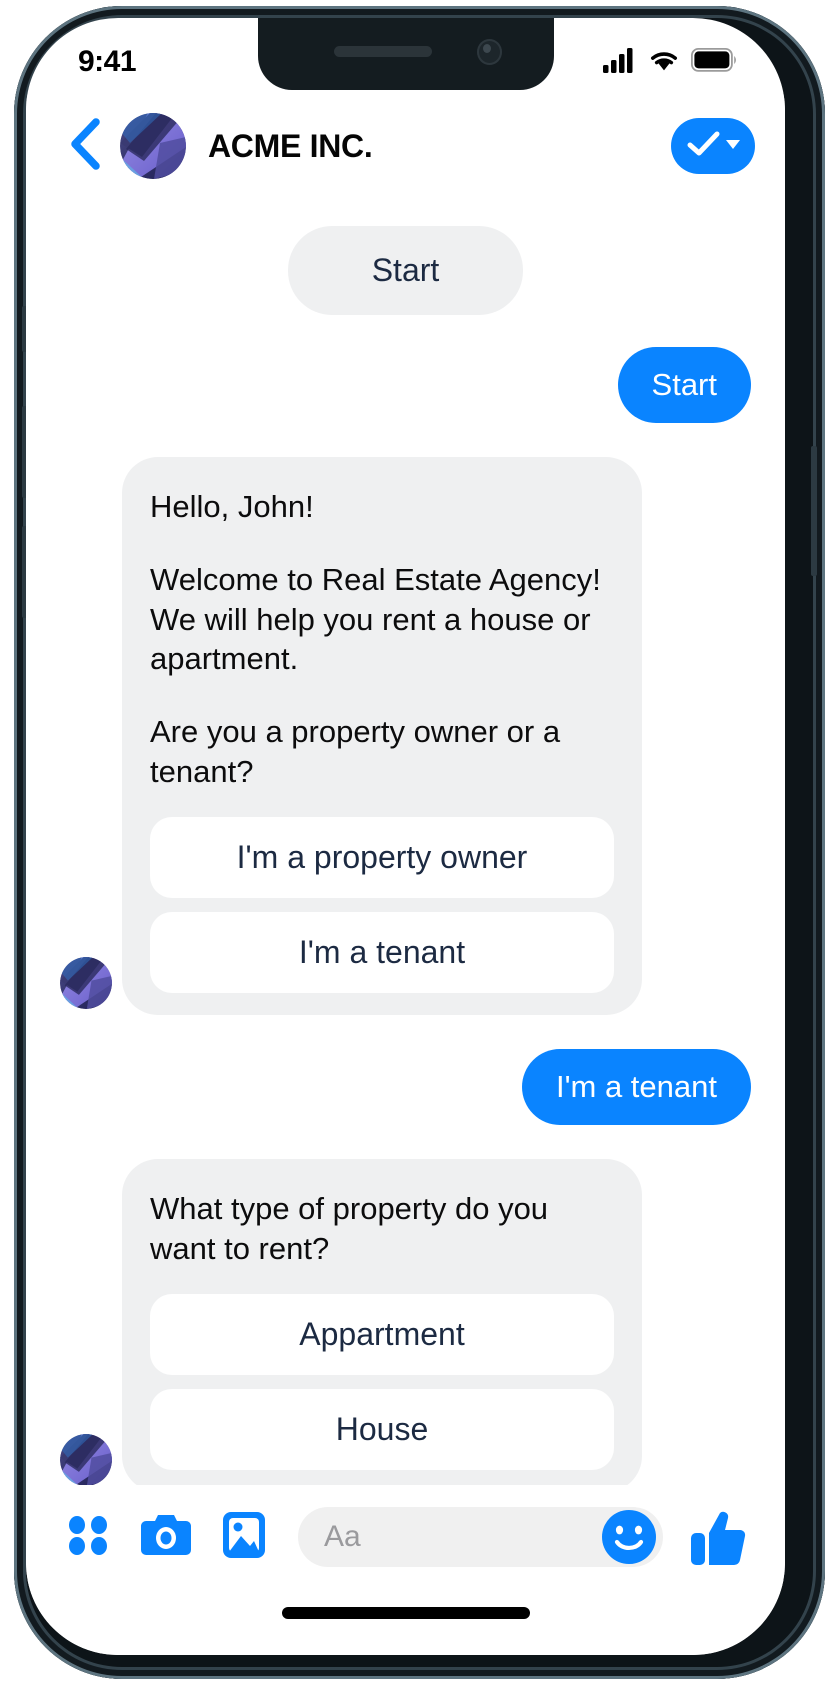 The height and width of the screenshot is (1685, 839). What do you see at coordinates (382, 905) in the screenshot?
I see `quick-reply-list: I'm a property owner I'm a tenant` at bounding box center [382, 905].